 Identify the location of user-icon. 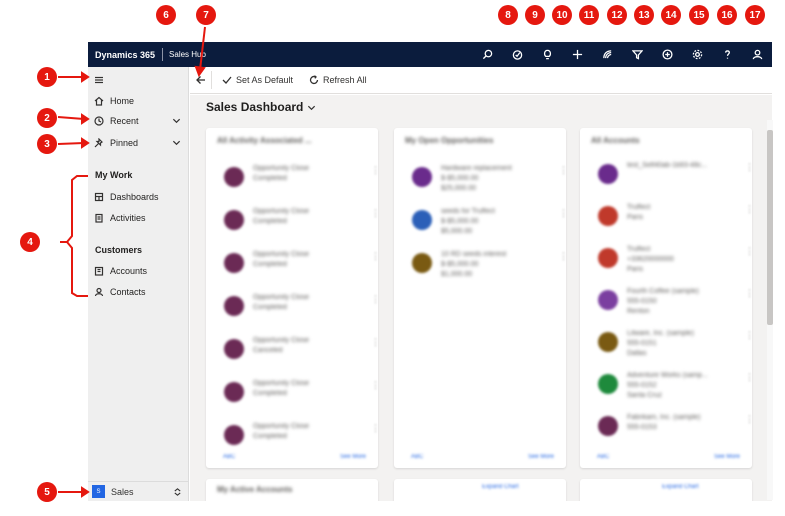
(757, 54).